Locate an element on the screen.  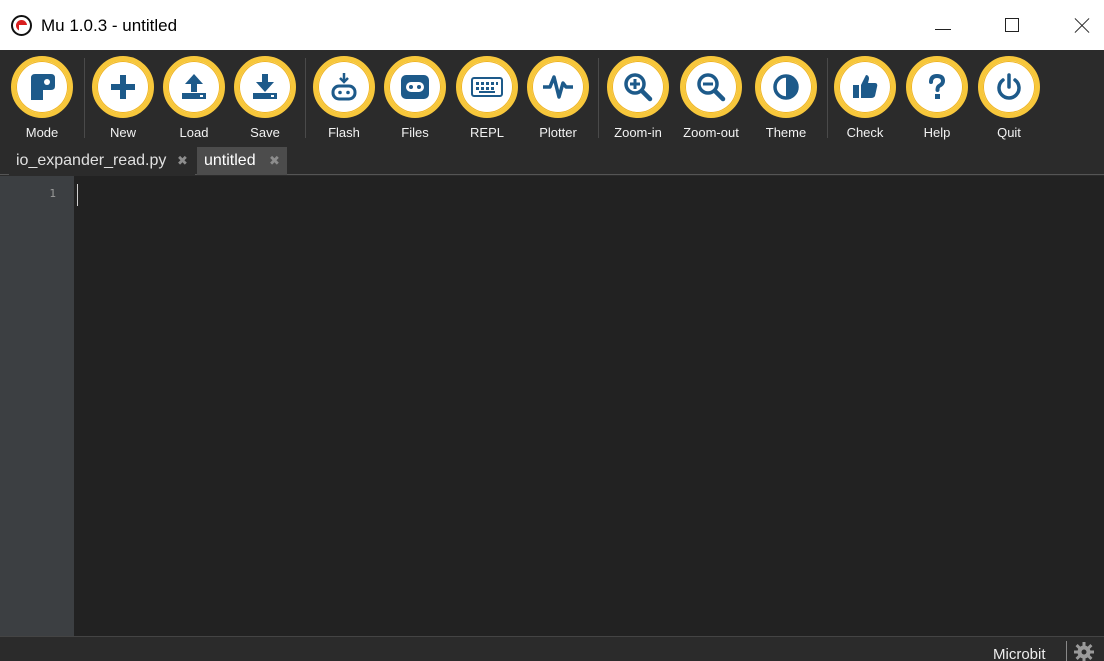
status-divider is located at coordinates (1066, 651).